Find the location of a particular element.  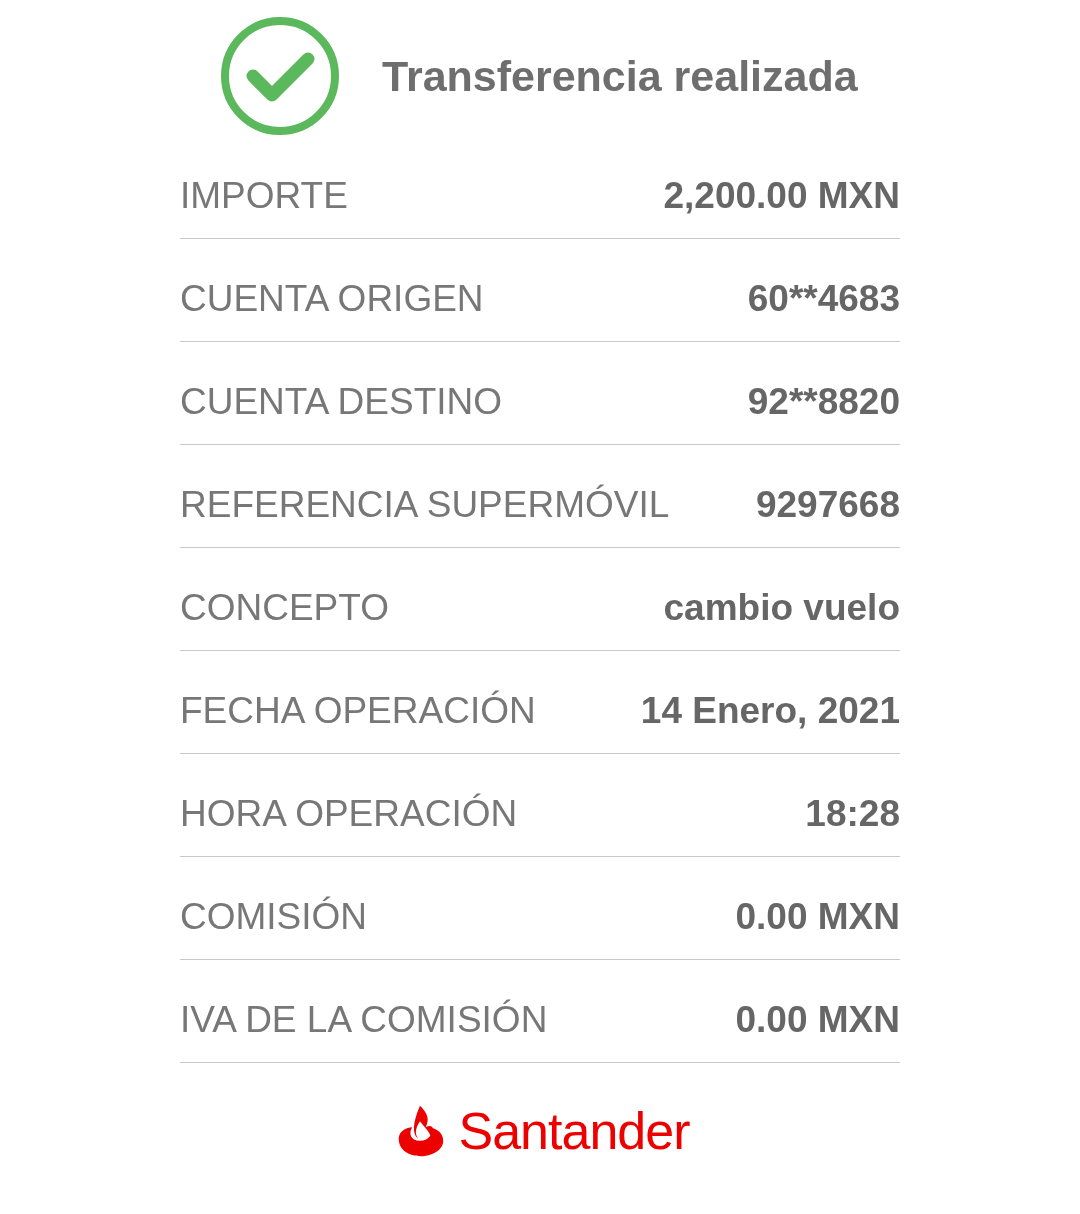

field-label: COMISIÓN is located at coordinates (274, 917).